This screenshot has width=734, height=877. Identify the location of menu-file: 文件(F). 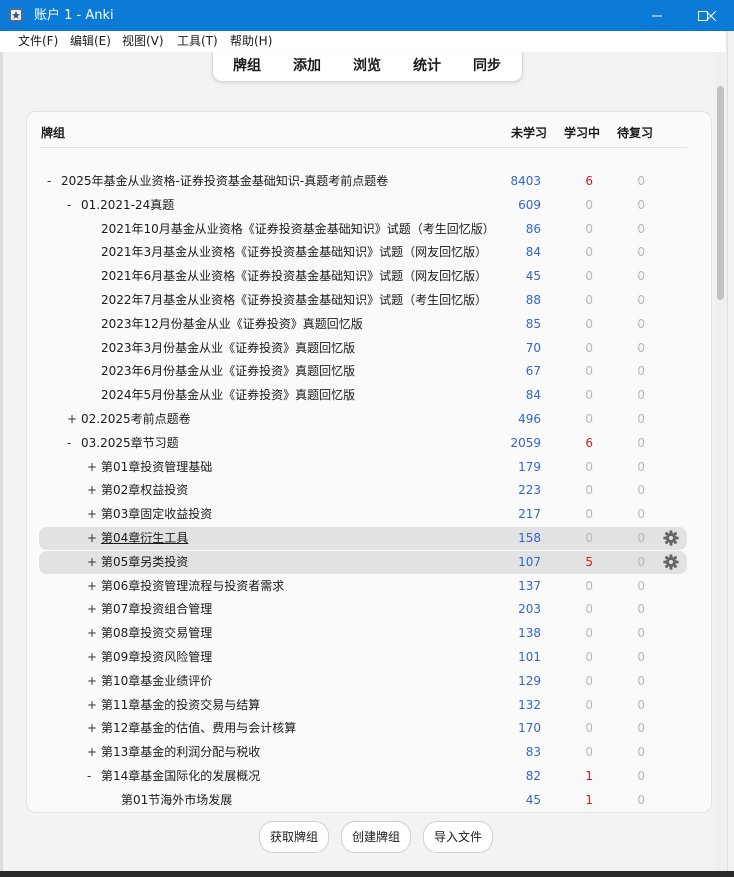
(38, 41).